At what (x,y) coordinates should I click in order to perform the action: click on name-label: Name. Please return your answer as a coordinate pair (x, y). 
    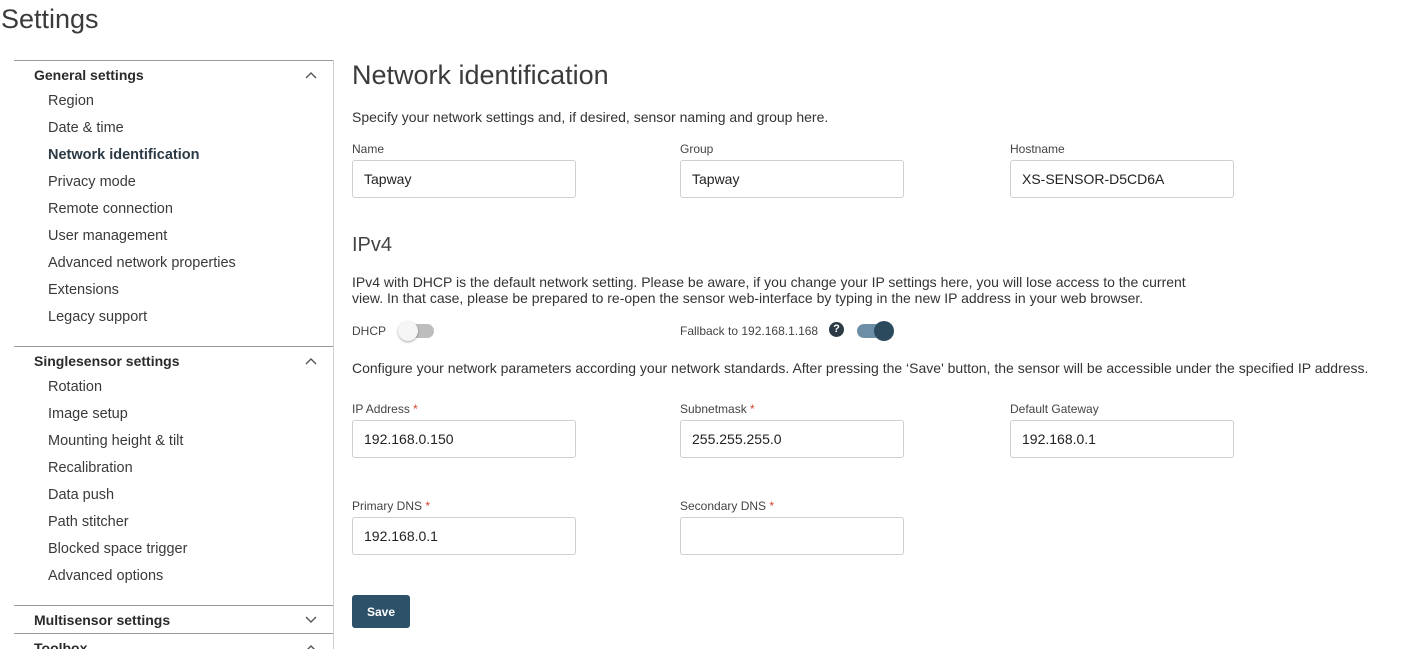
    Looking at the image, I should click on (368, 149).